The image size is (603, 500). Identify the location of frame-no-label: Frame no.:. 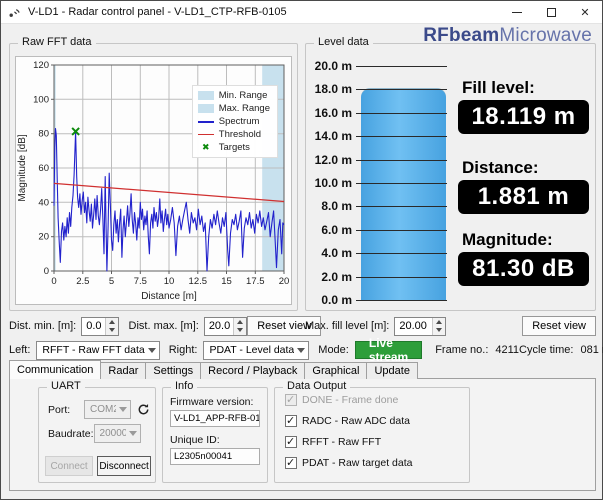
(462, 350).